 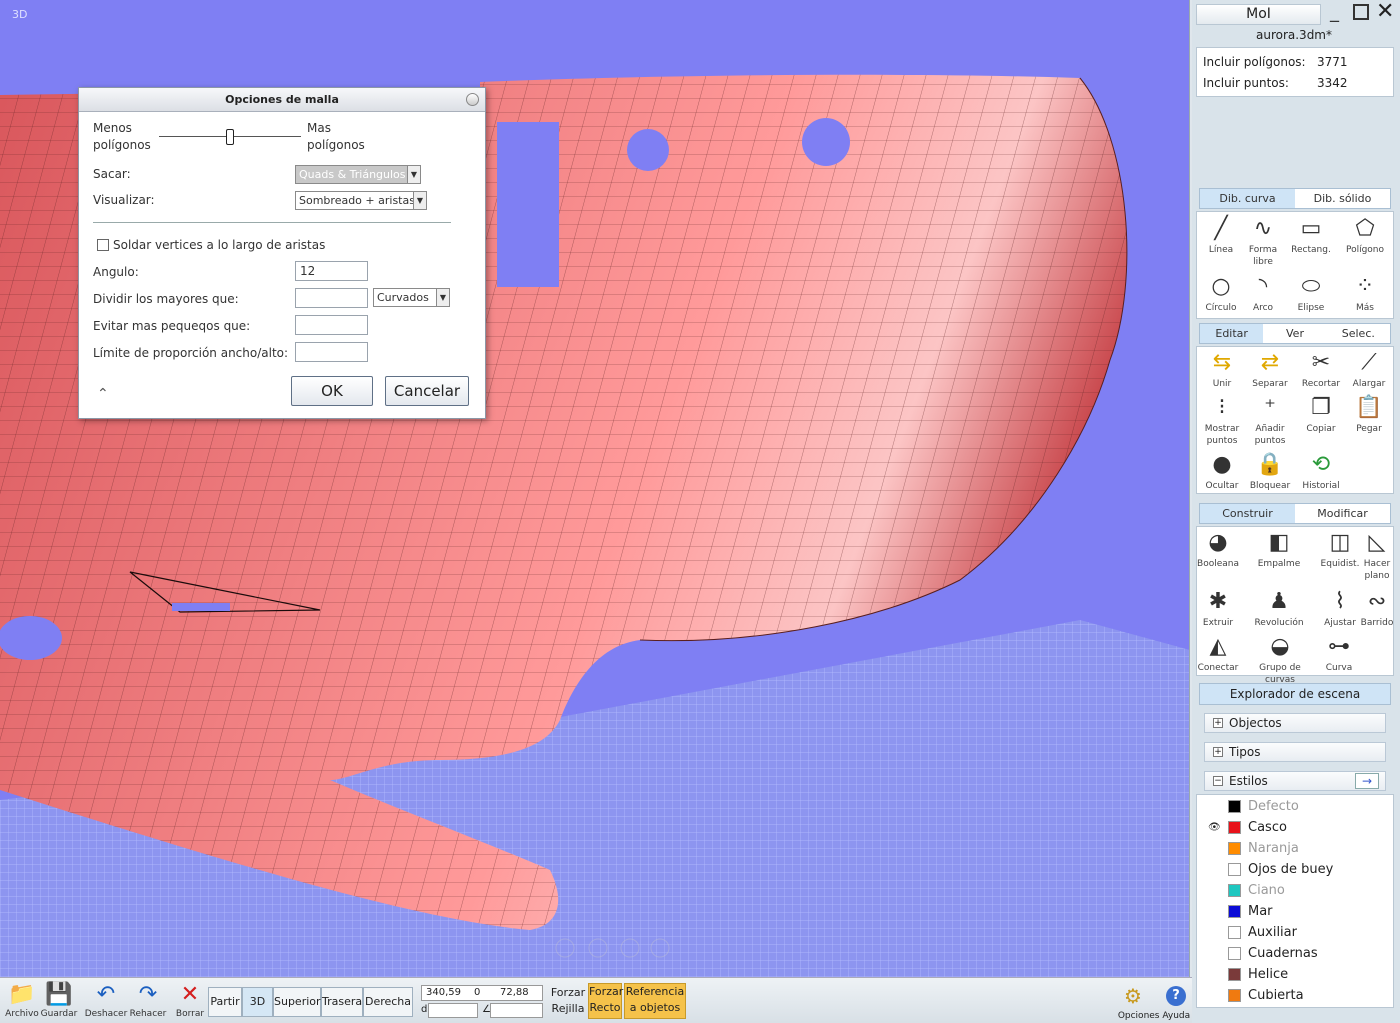 What do you see at coordinates (1280, 646) in the screenshot?
I see `curve-group-icon: ◒` at bounding box center [1280, 646].